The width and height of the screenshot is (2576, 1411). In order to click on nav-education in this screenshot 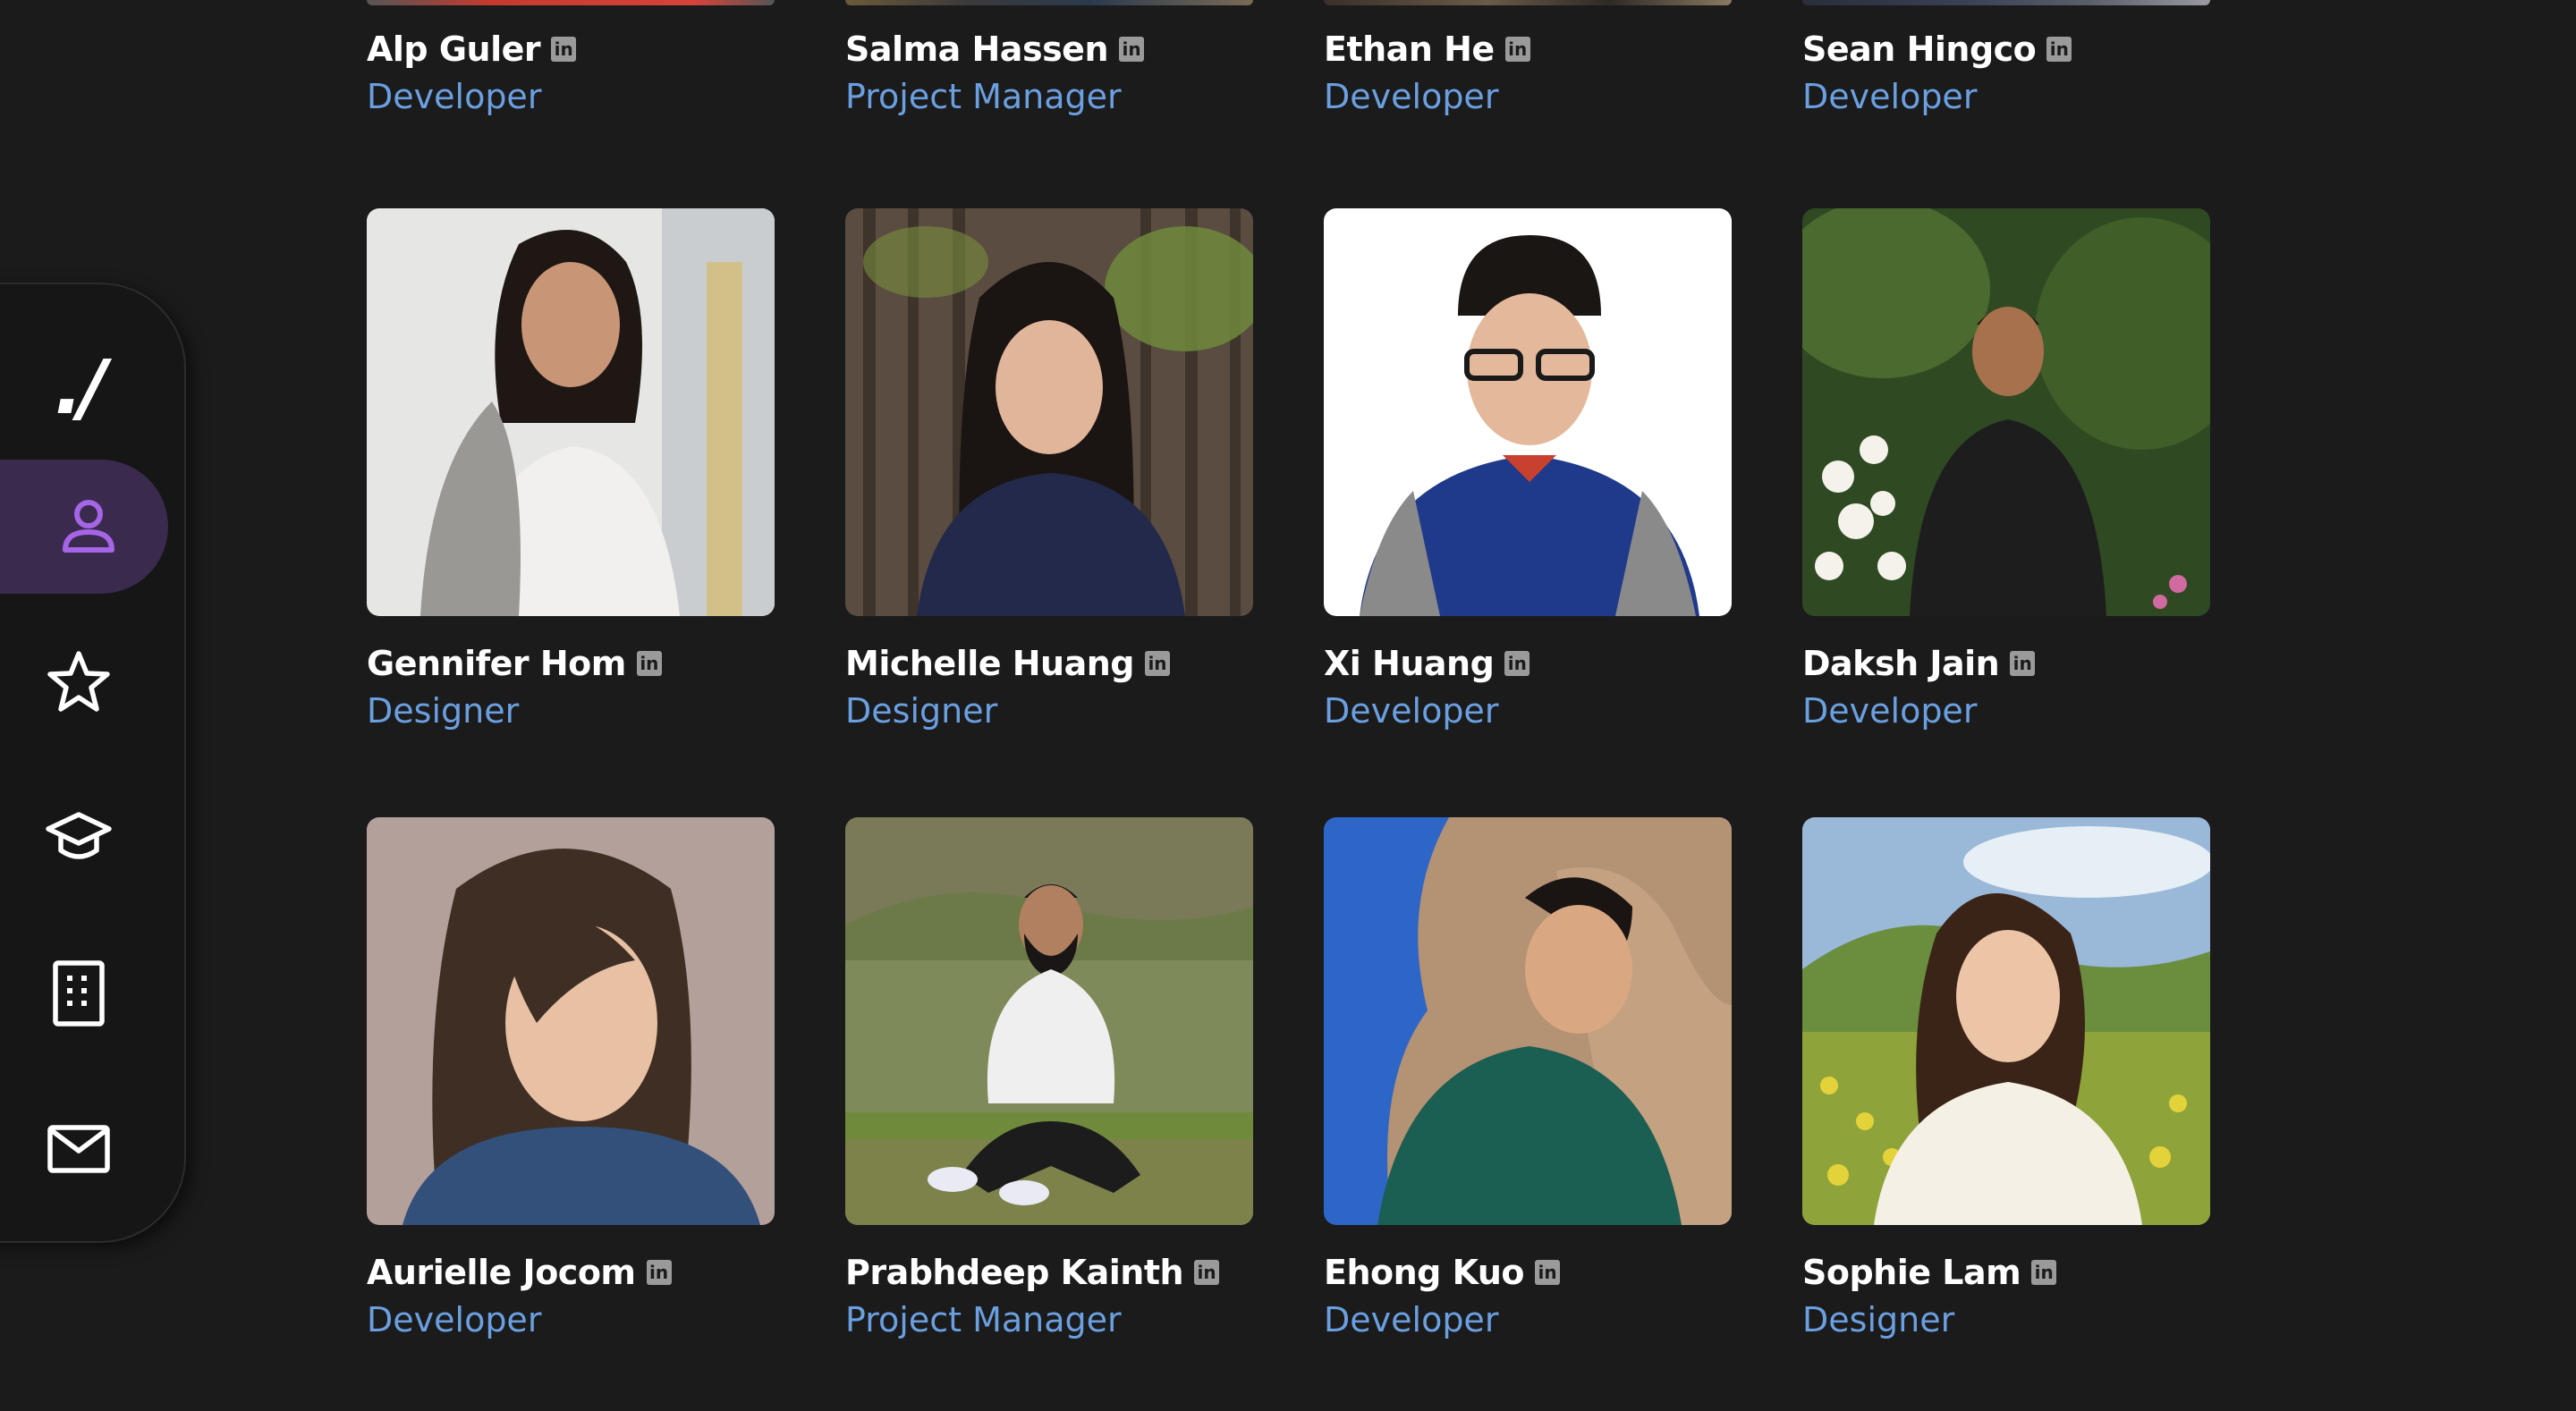, I will do `click(78, 838)`.